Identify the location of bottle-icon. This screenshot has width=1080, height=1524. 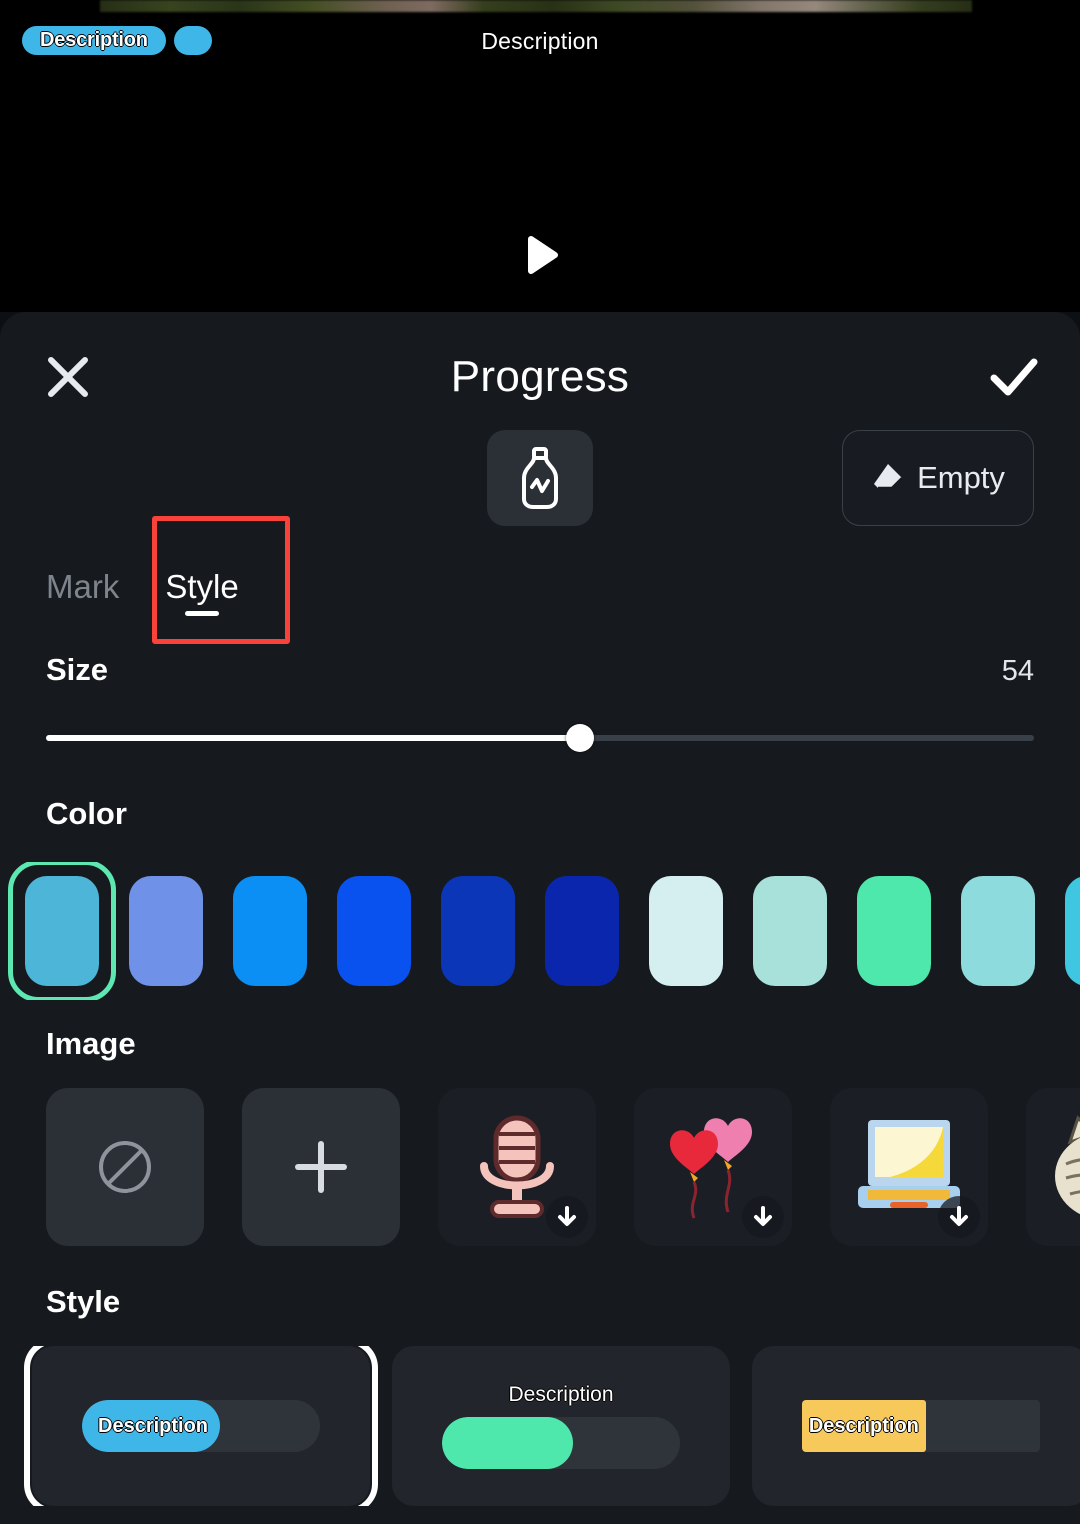
(540, 478).